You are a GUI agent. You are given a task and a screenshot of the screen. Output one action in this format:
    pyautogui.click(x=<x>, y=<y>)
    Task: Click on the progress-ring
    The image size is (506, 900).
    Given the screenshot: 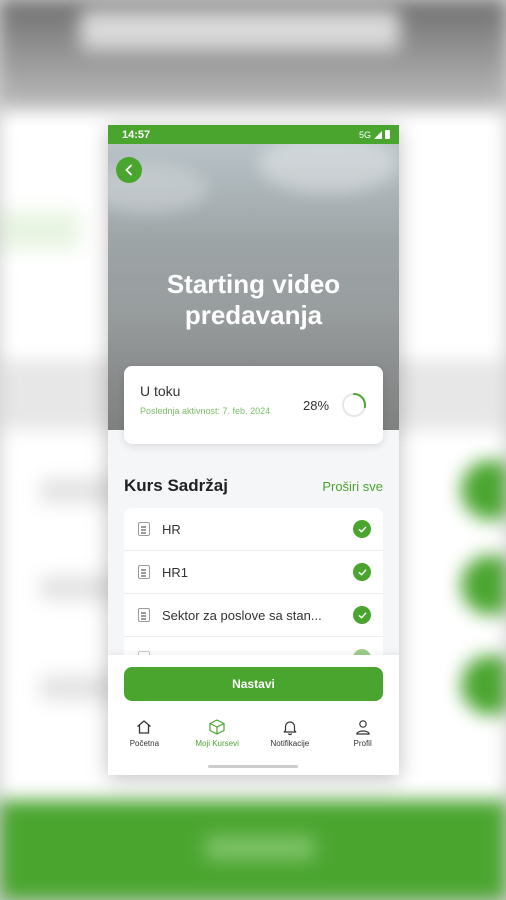 What is the action you would take?
    pyautogui.click(x=354, y=405)
    